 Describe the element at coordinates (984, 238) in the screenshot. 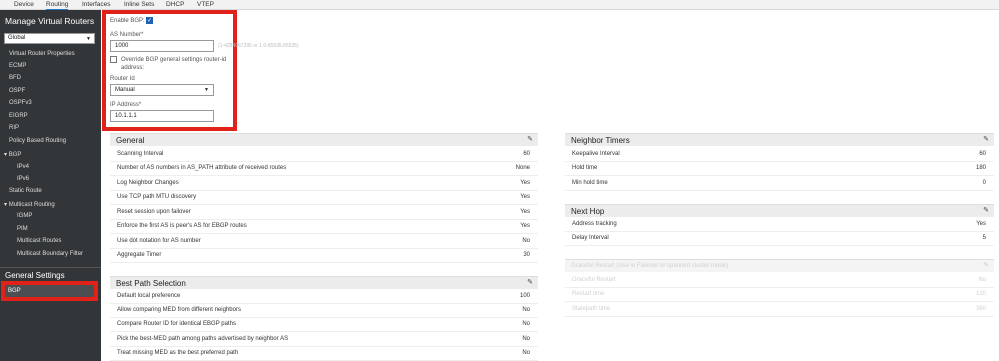

I see `row-value: 5` at that location.